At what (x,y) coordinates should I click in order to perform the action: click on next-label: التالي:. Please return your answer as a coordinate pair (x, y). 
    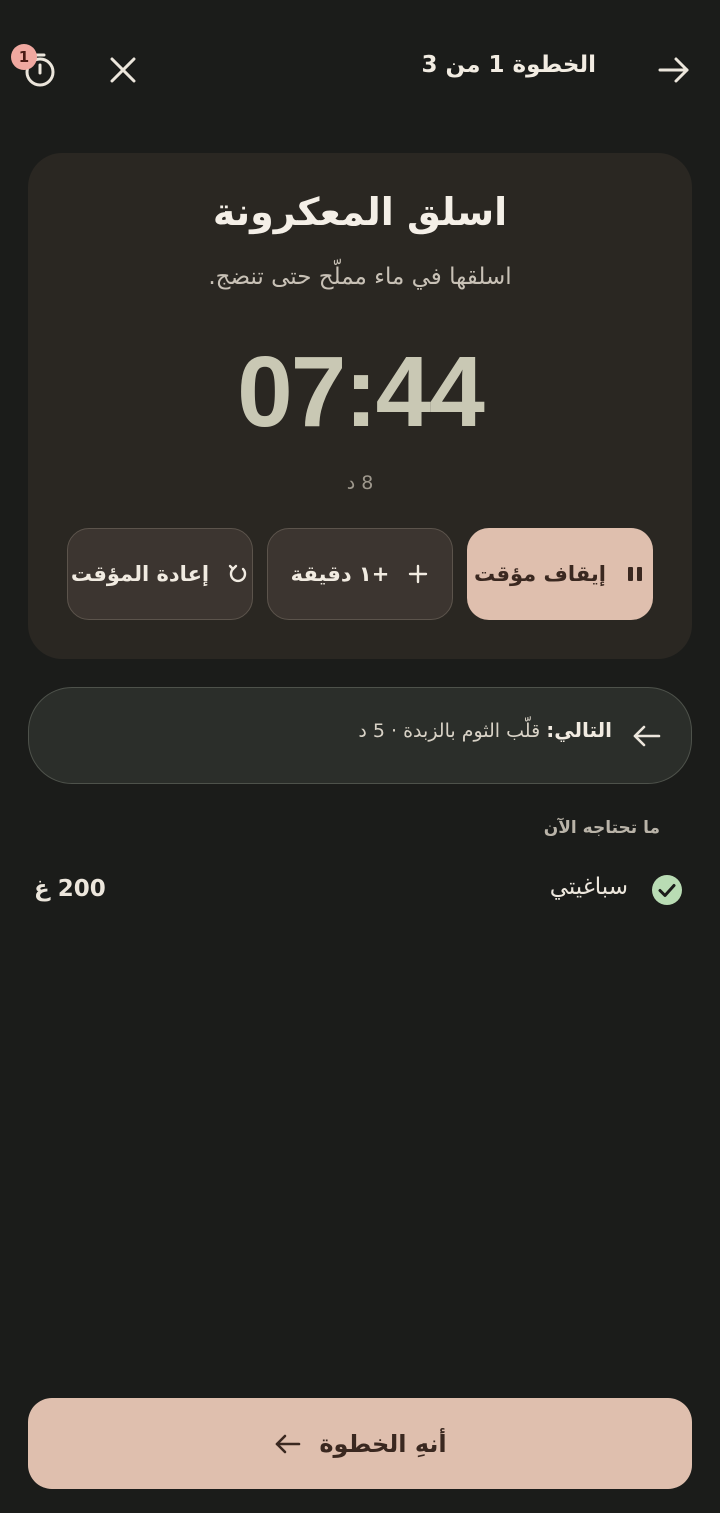
    Looking at the image, I should click on (579, 730).